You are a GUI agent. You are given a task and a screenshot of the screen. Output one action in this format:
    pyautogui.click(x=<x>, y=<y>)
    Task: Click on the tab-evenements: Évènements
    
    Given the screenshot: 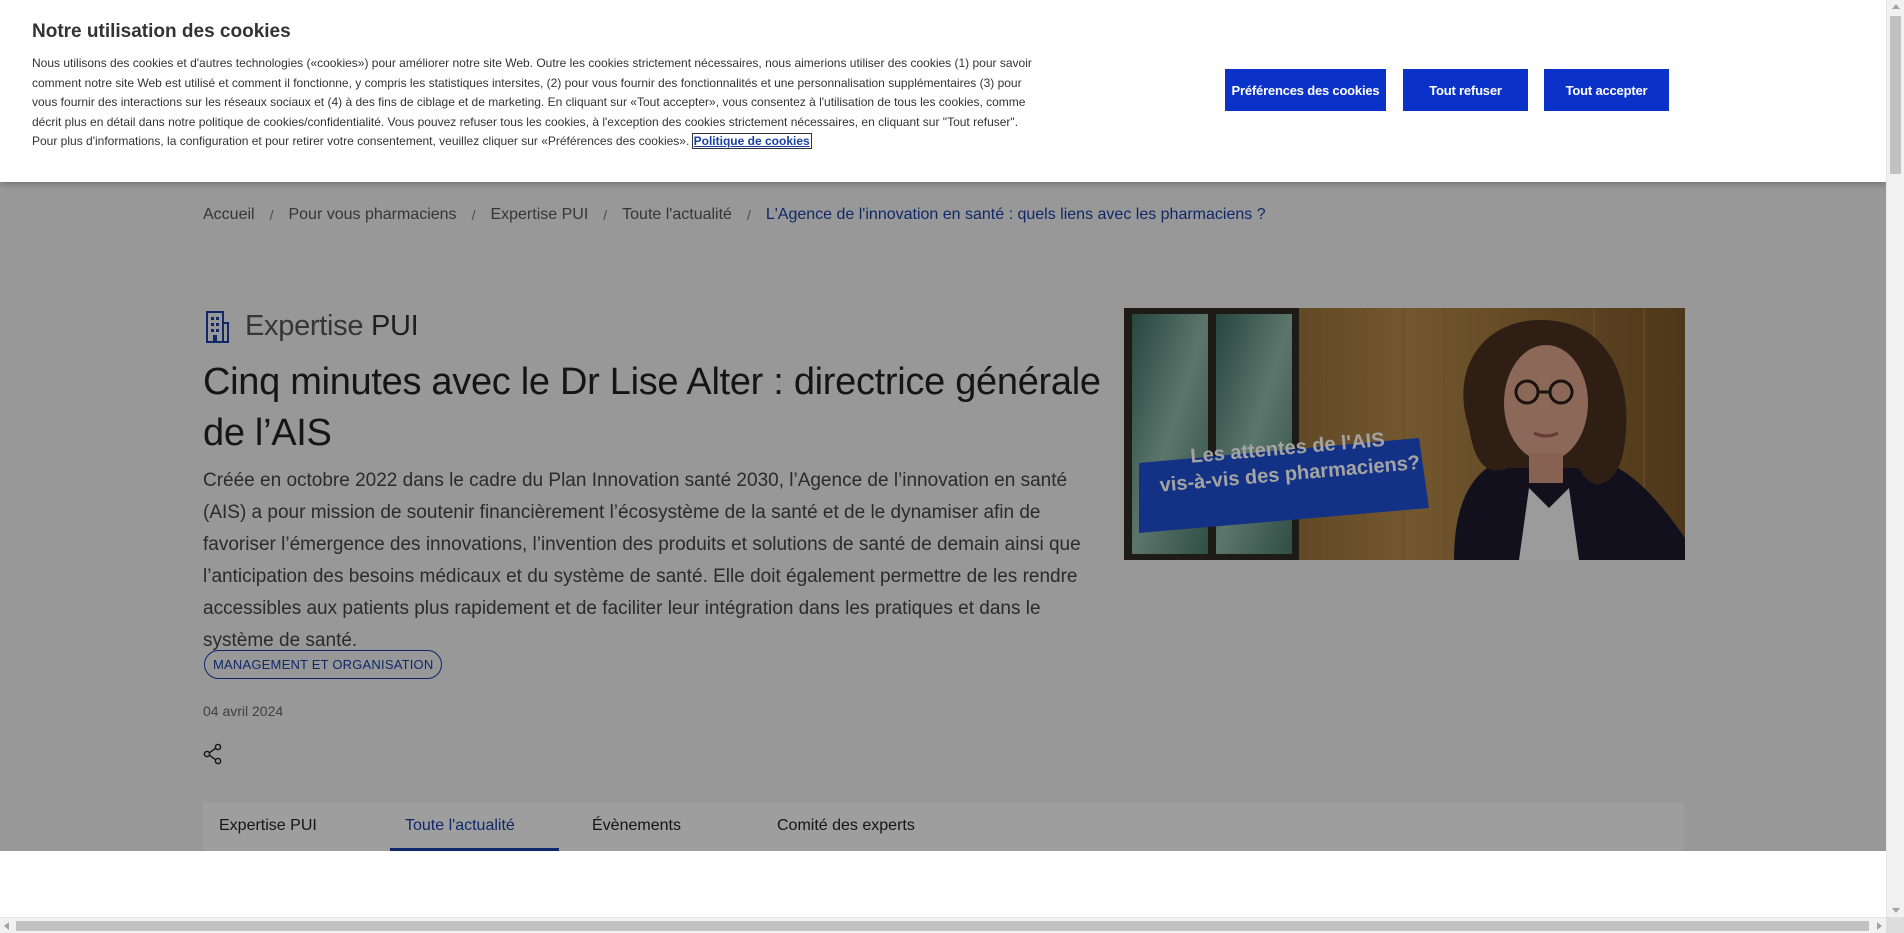 What is the action you would take?
    pyautogui.click(x=636, y=826)
    